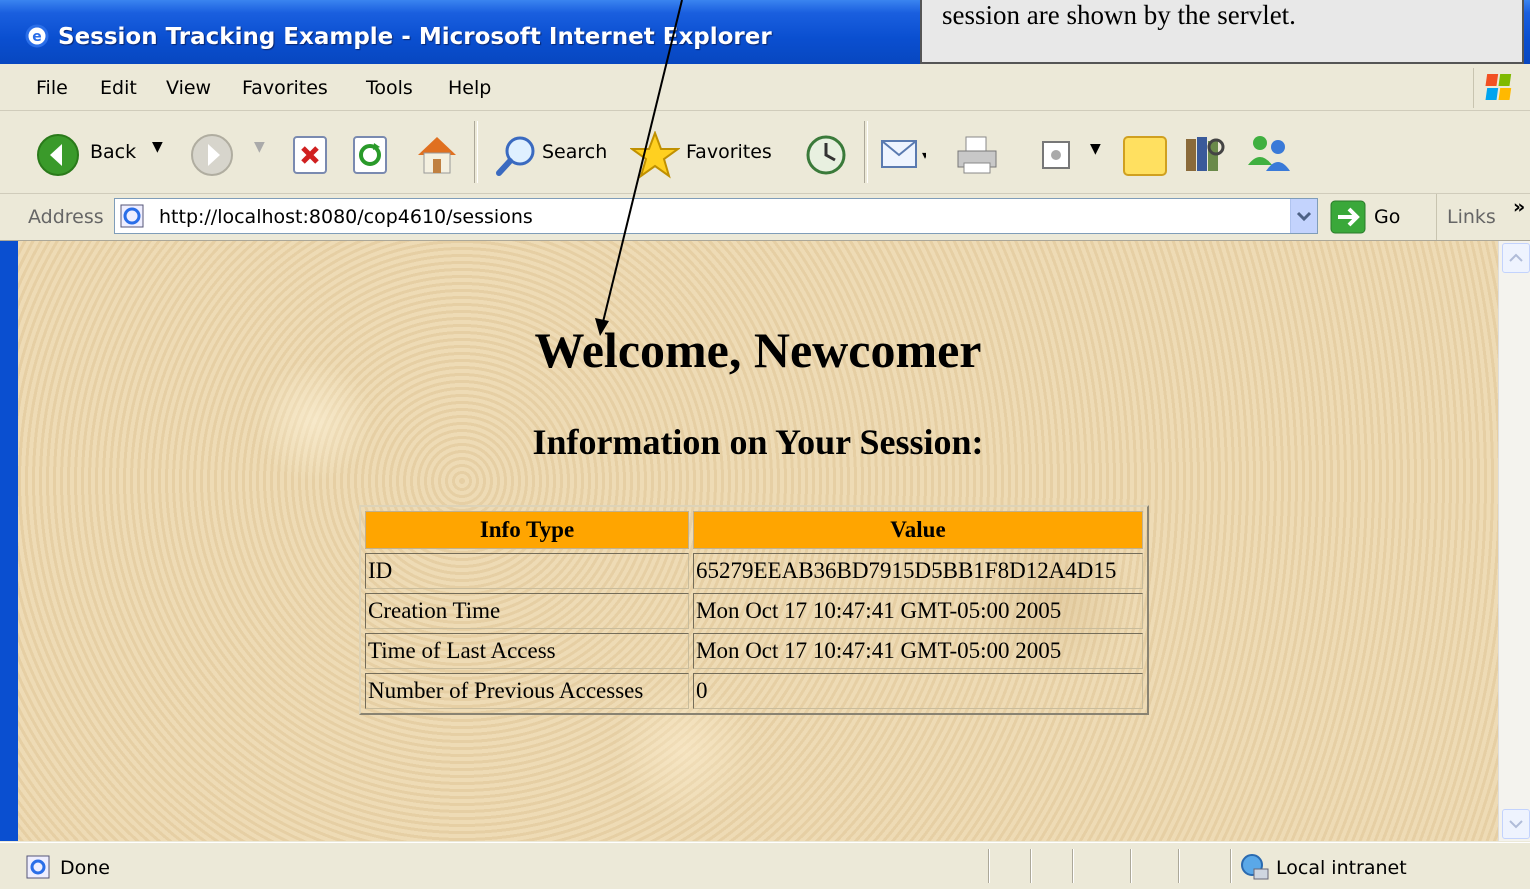 The image size is (1530, 889). Describe the element at coordinates (918, 691) in the screenshot. I see `table-cell: 0` at that location.